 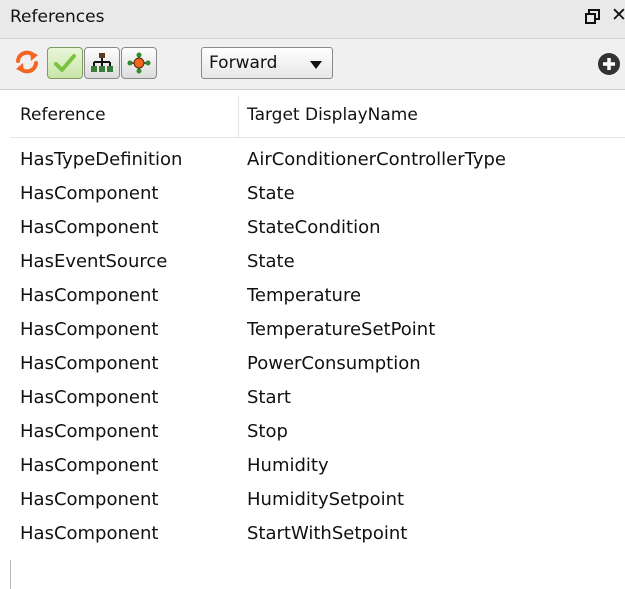 What do you see at coordinates (57, 17) in the screenshot?
I see `panel-title: References` at bounding box center [57, 17].